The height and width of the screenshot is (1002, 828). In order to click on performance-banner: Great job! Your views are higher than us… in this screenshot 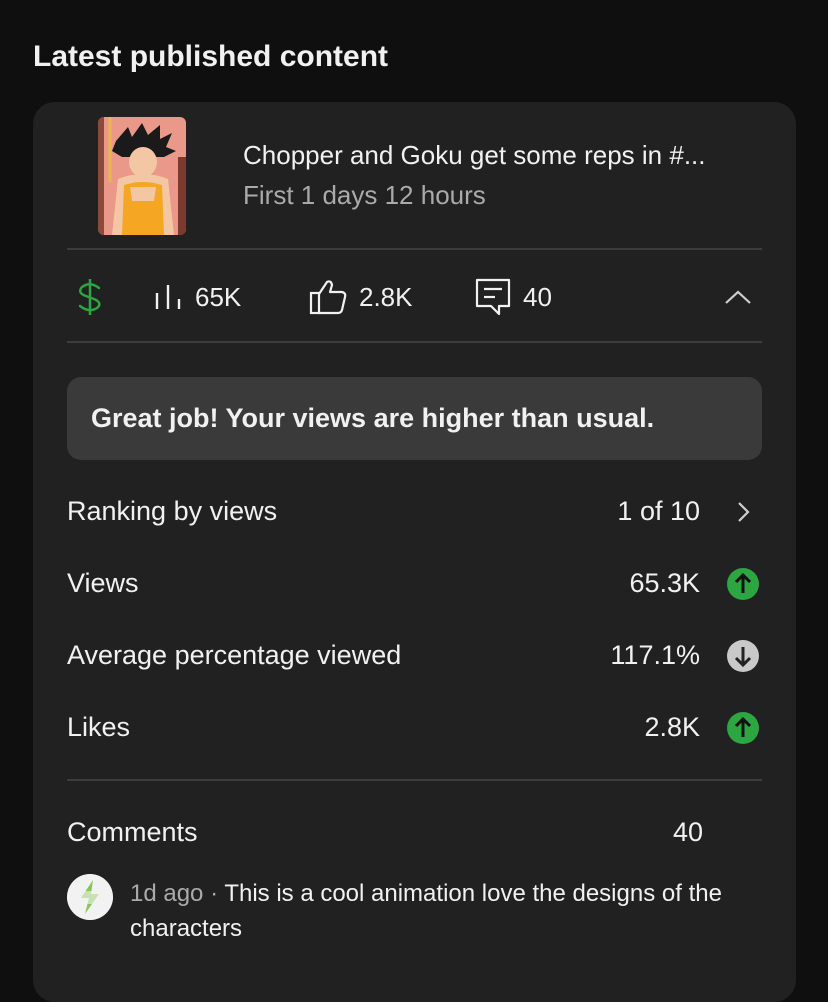, I will do `click(414, 418)`.